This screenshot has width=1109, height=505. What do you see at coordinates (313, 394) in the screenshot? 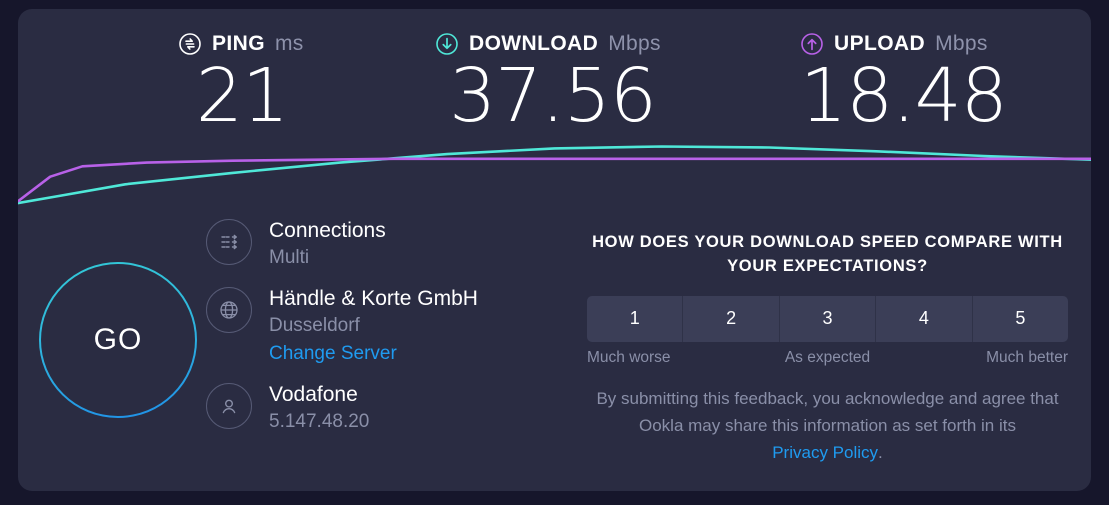
I see `isp-name: Vodafone` at bounding box center [313, 394].